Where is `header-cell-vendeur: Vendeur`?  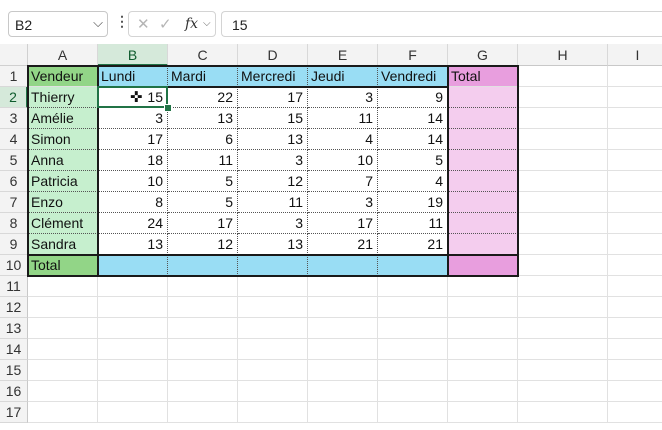 header-cell-vendeur: Vendeur is located at coordinates (63, 76).